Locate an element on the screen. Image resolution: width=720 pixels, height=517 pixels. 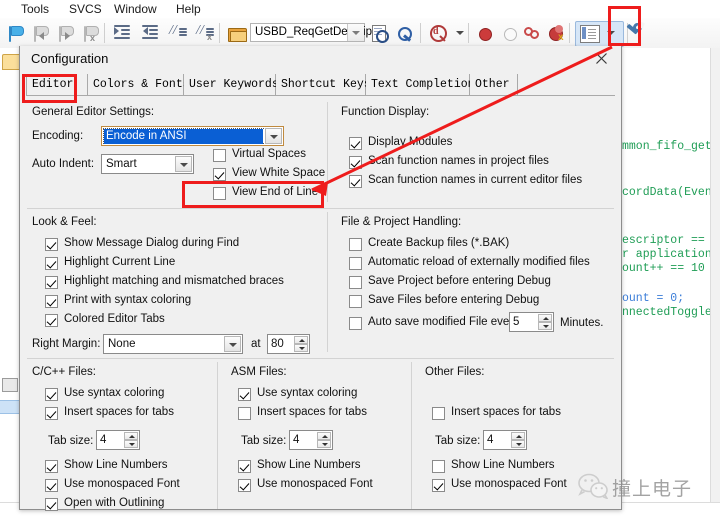
highlight-braces-checkbox is located at coordinates (51, 282).